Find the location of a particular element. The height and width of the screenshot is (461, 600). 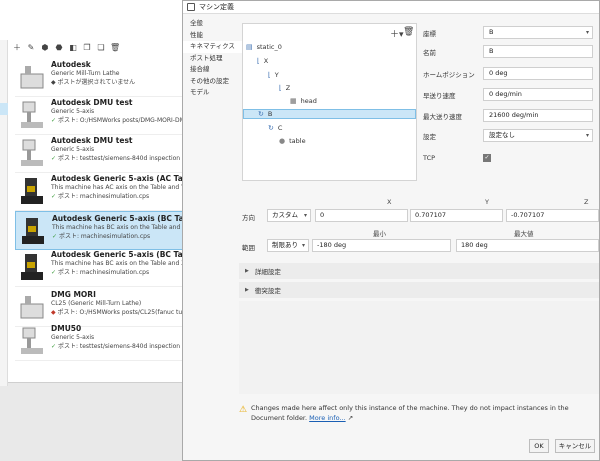

col-y-header: Y is located at coordinates (487, 202).